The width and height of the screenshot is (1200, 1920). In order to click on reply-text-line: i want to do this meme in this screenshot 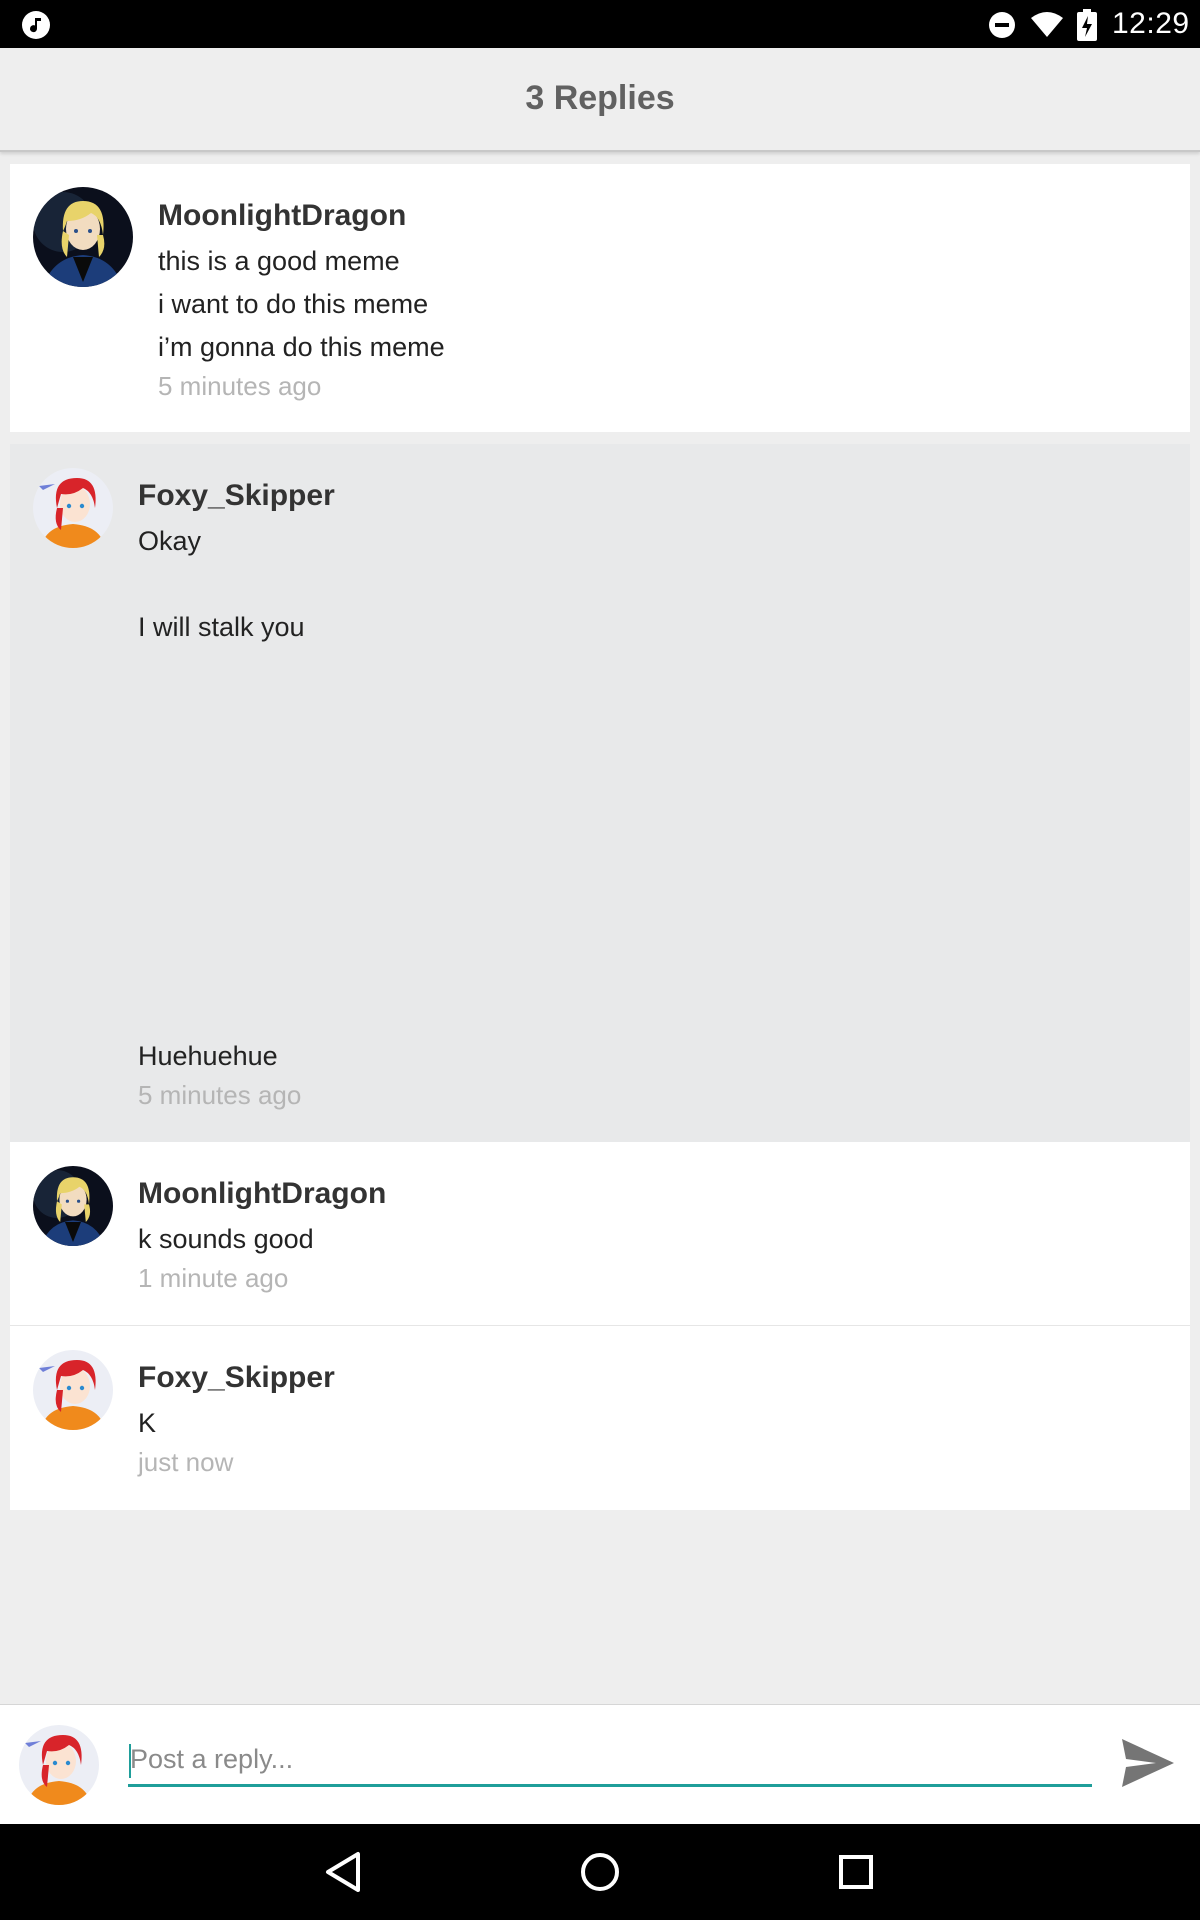, I will do `click(293, 304)`.